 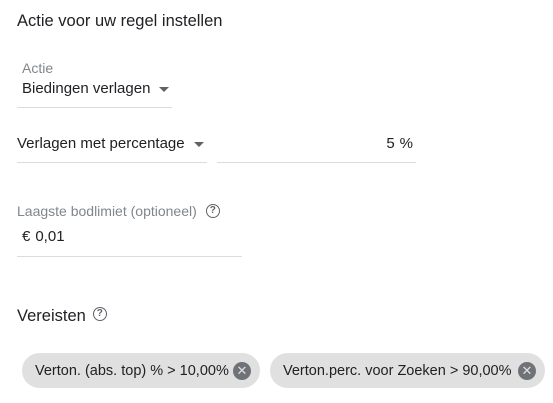 What do you see at coordinates (390, 143) in the screenshot?
I see `percentage-value: 5` at bounding box center [390, 143].